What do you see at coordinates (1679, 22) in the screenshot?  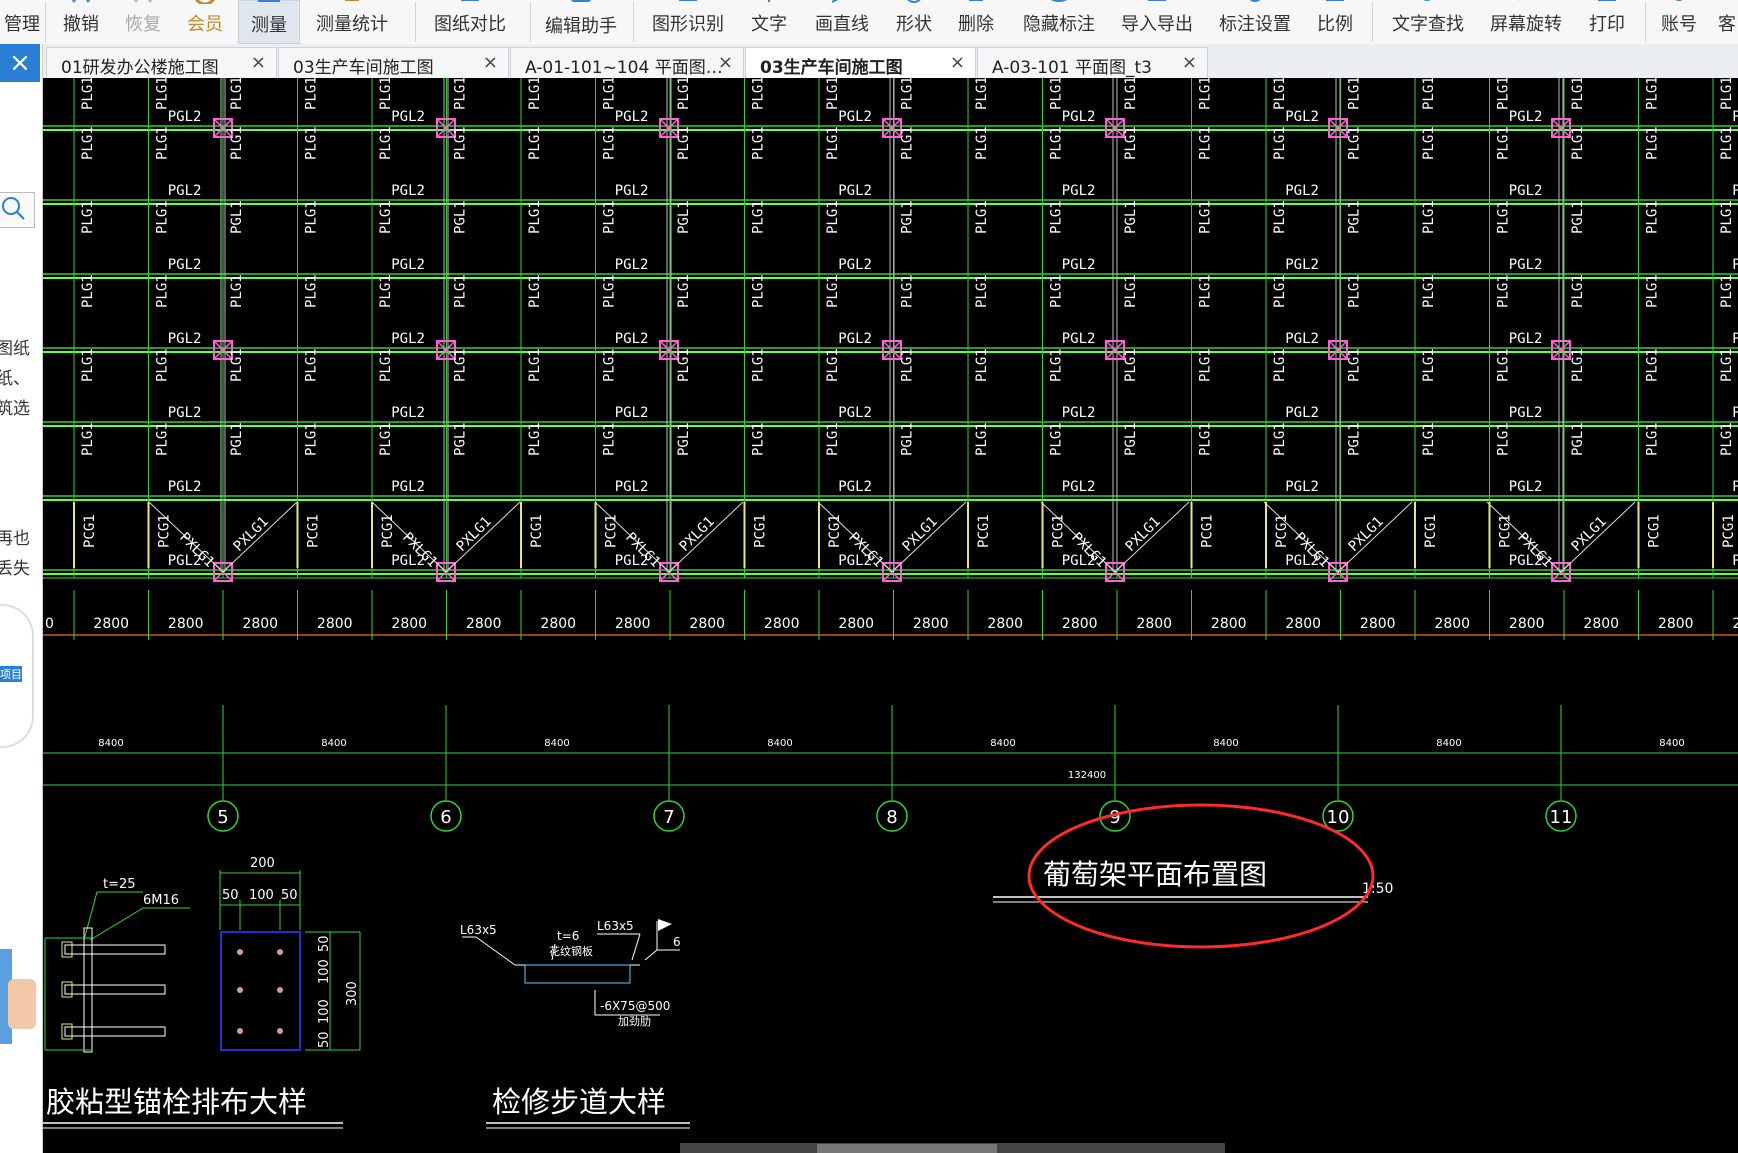 I see `account-button: 账号` at bounding box center [1679, 22].